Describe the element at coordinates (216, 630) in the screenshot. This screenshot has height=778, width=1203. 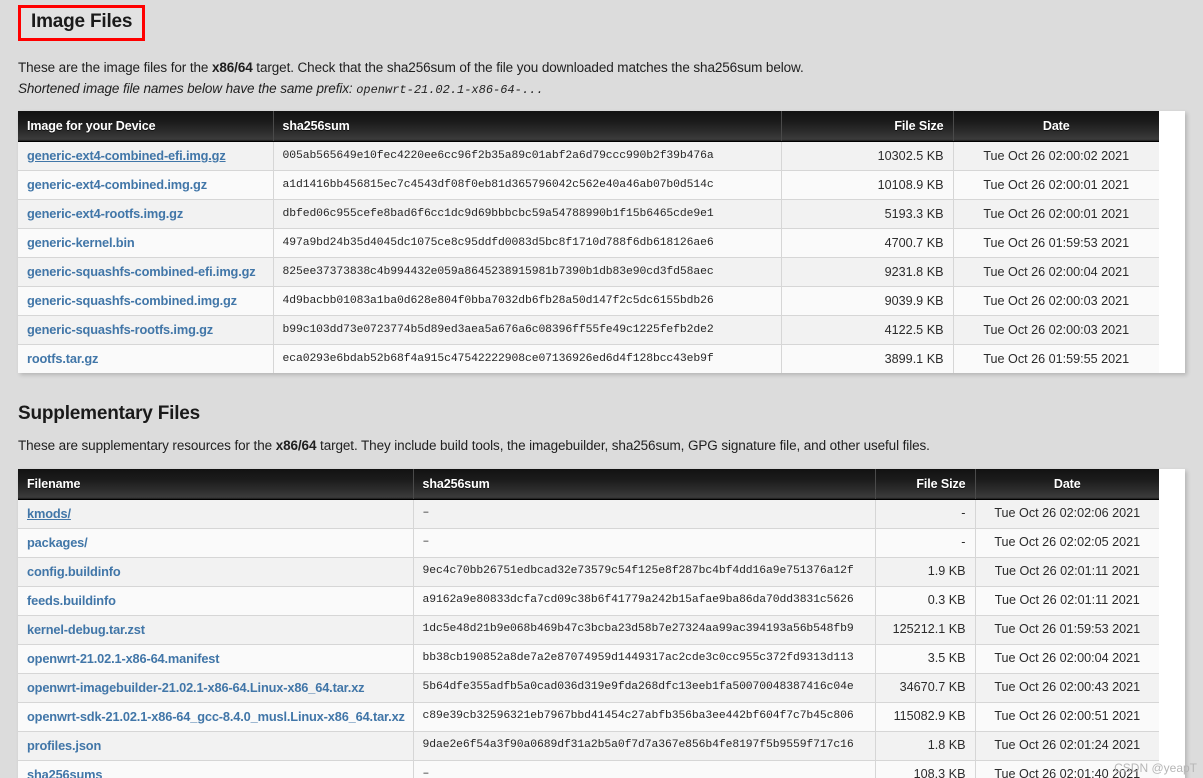
I see `cell-filename: kernel-debug.tar.zst` at that location.